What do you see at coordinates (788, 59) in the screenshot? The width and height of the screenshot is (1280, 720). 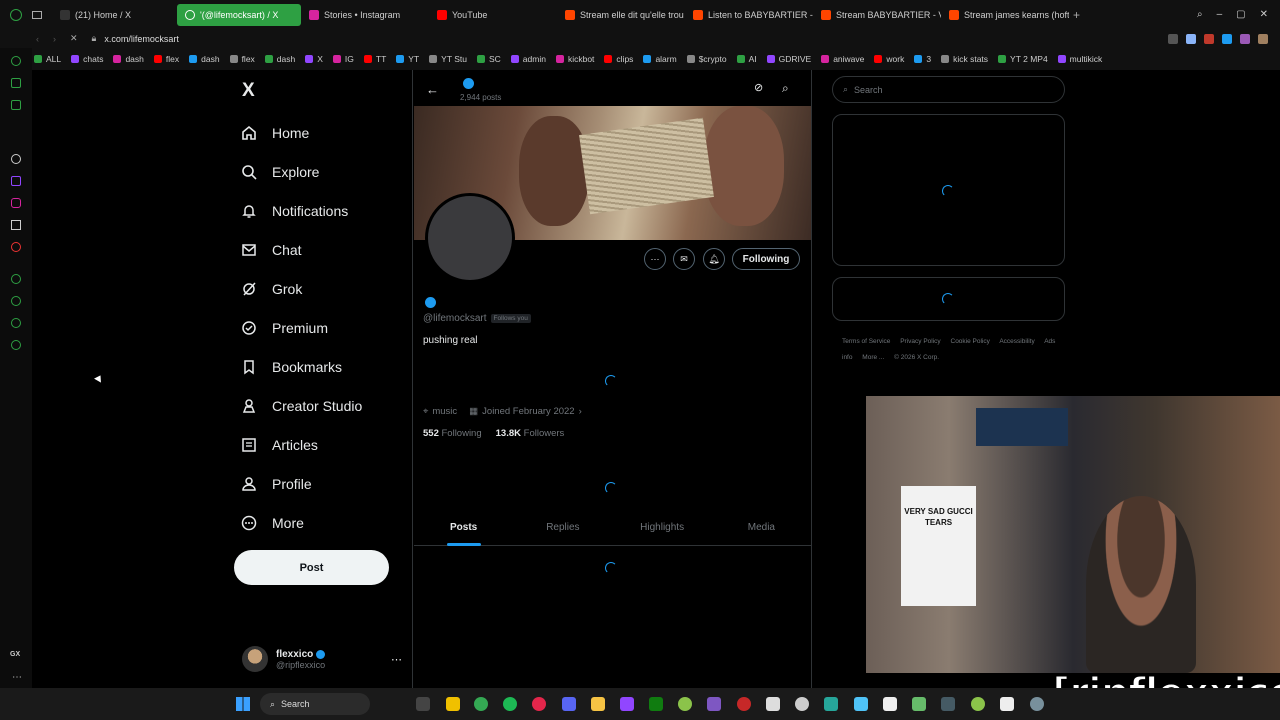 I see `bookmark-item: GDRIVE` at bounding box center [788, 59].